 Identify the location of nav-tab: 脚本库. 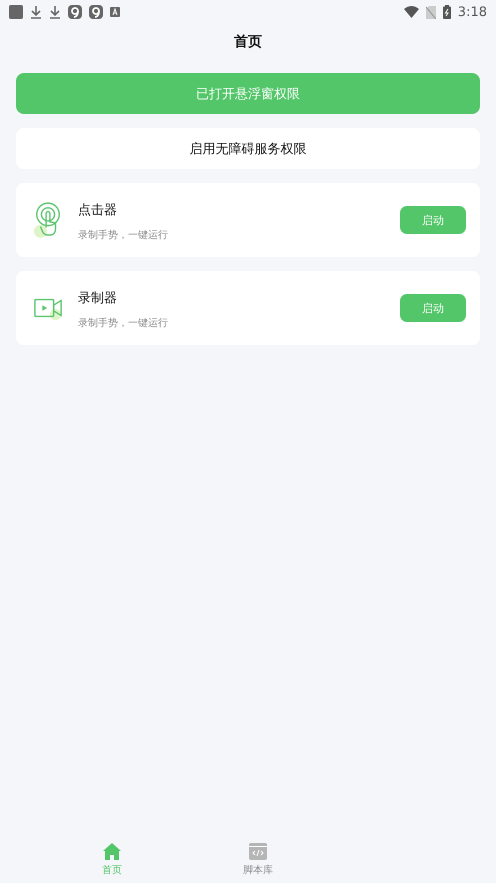
(258, 860).